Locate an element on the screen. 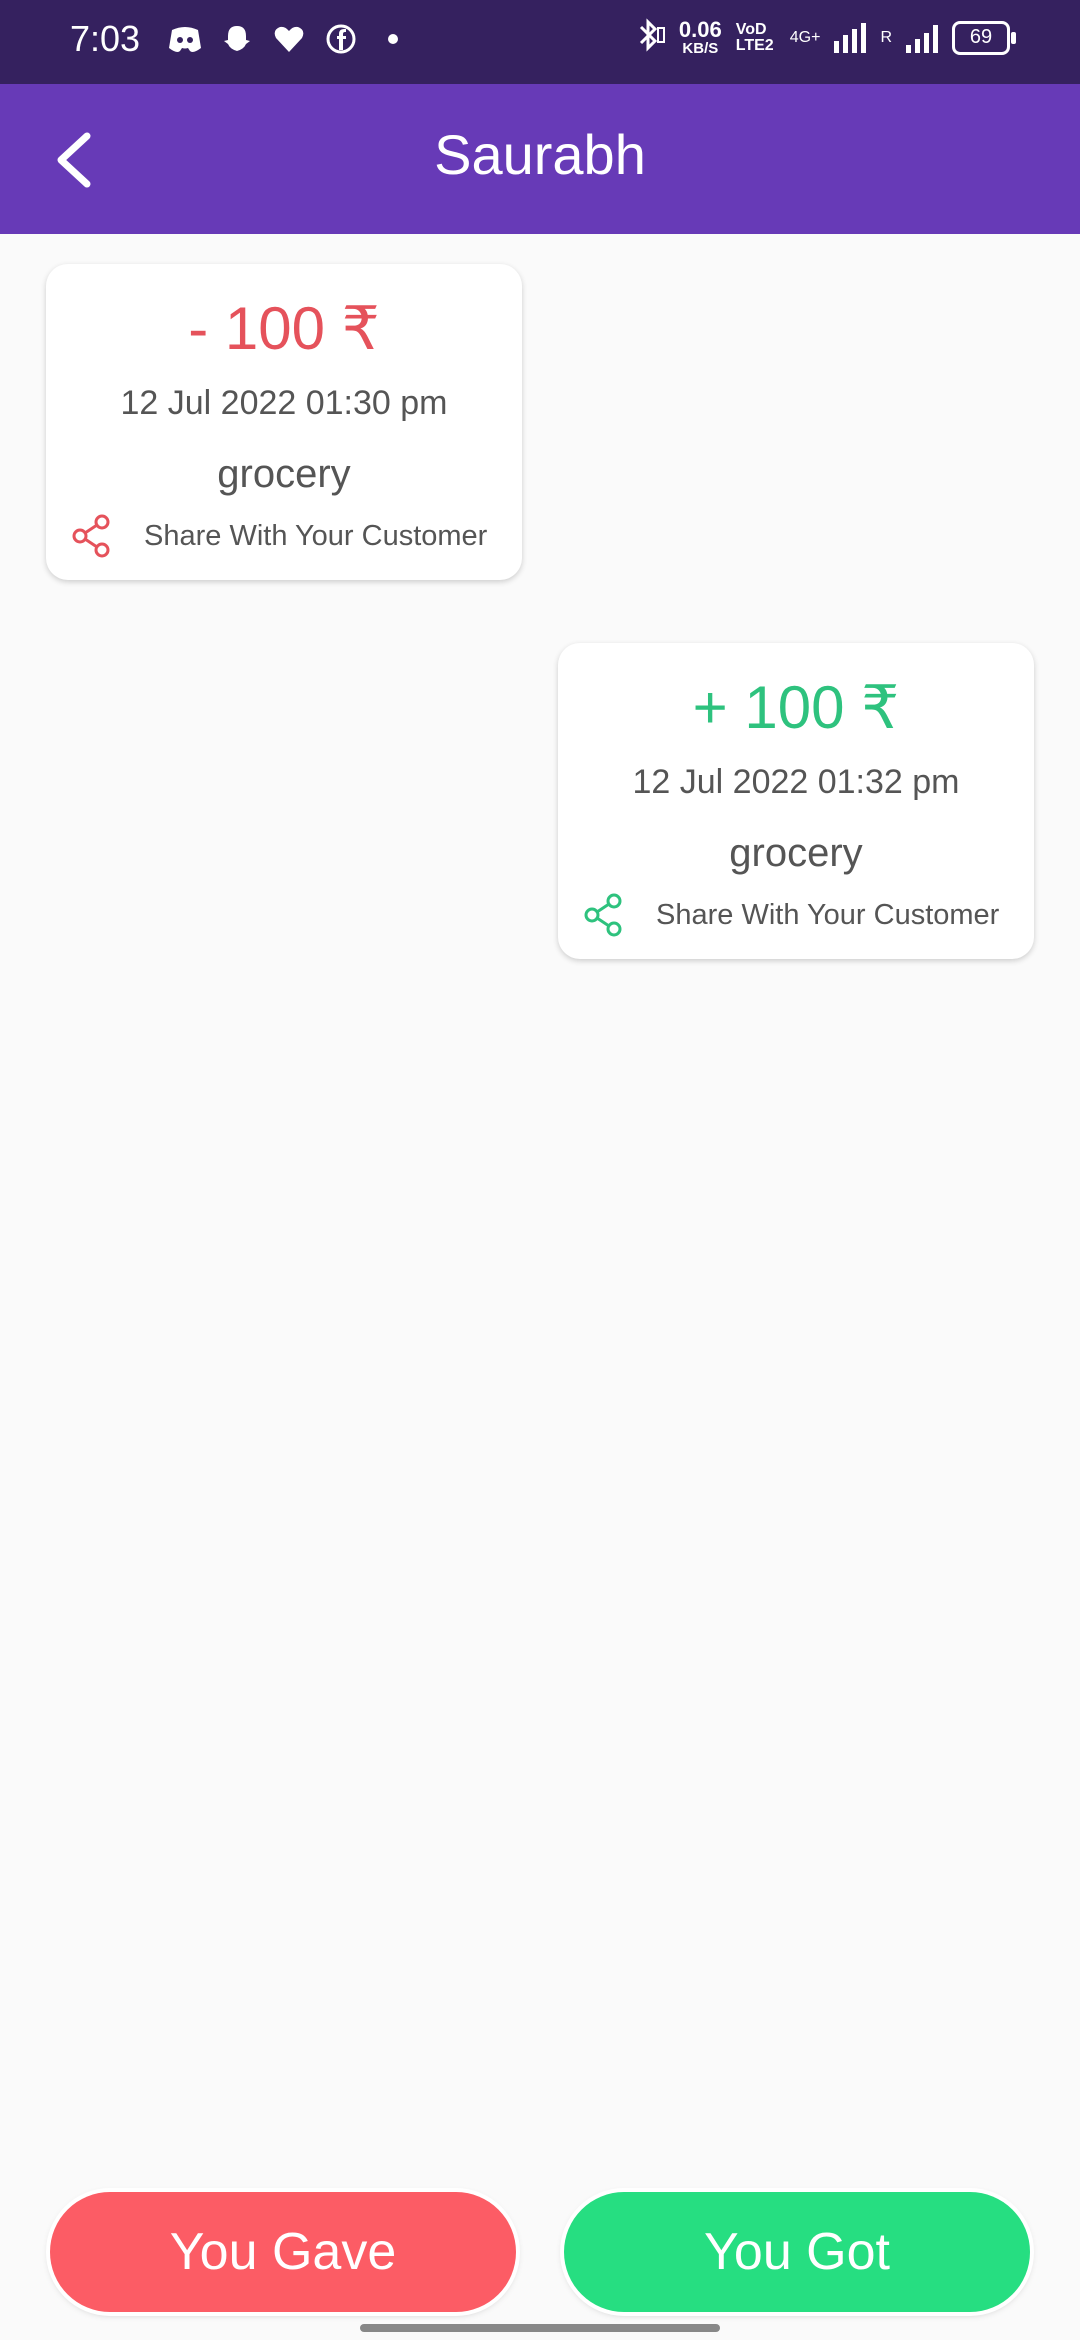  messenger-heart-icon is located at coordinates (289, 39).